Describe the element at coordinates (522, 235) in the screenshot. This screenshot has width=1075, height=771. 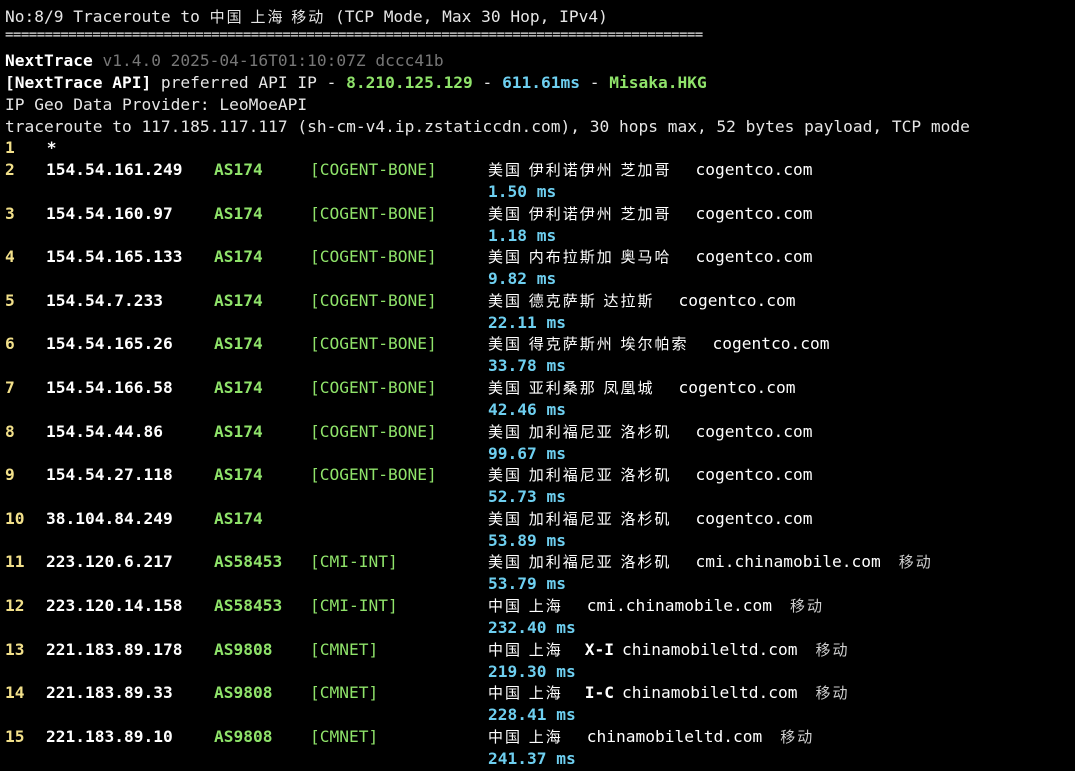
I see `hop-rtt: 1.18 ms` at that location.